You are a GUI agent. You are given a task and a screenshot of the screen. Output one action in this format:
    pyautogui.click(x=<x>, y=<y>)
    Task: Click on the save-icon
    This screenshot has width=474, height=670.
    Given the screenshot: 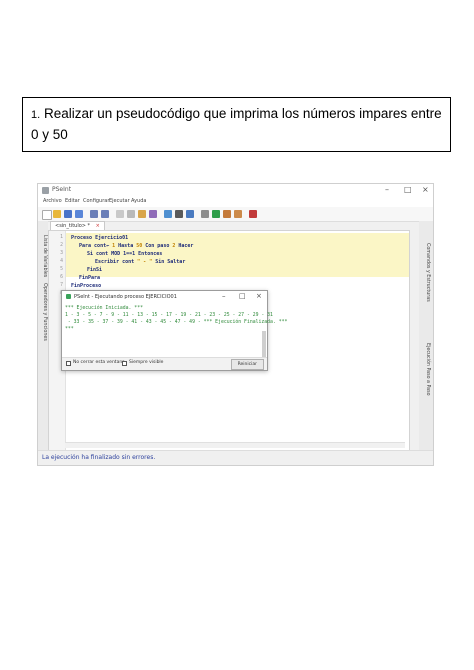 What is the action you would take?
    pyautogui.click(x=68, y=214)
    